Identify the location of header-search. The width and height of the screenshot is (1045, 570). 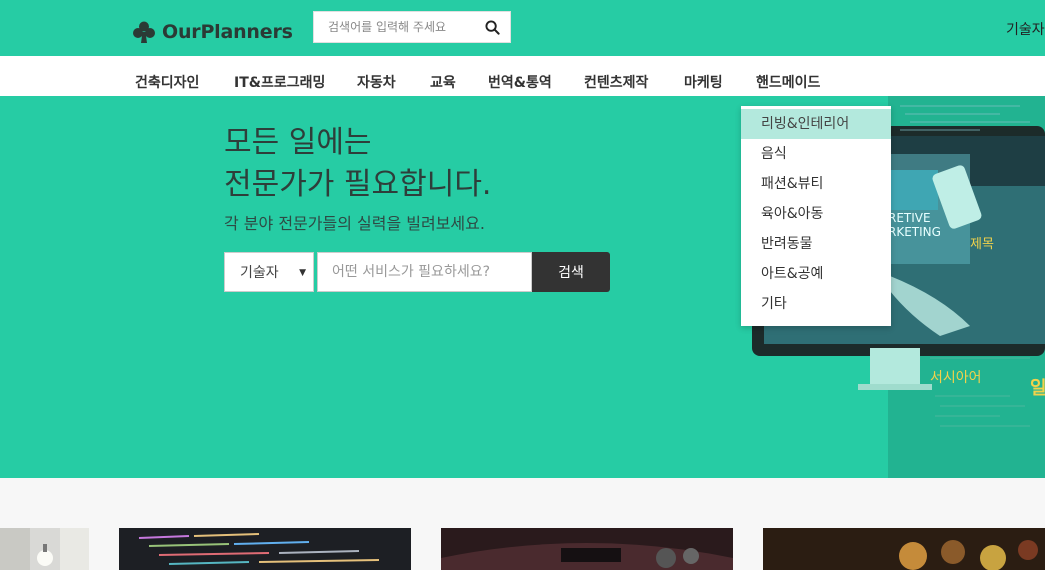
(412, 27).